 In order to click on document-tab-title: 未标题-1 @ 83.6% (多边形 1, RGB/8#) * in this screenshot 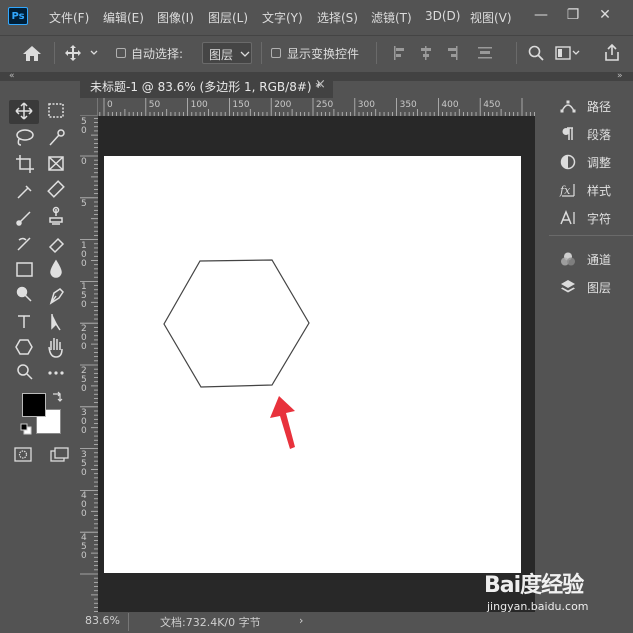, I will do `click(206, 87)`.